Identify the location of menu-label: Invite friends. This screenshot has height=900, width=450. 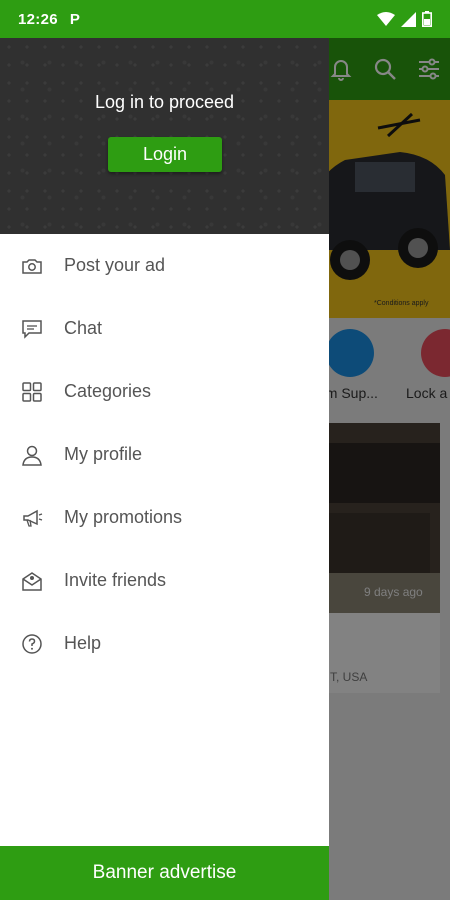
(115, 580).